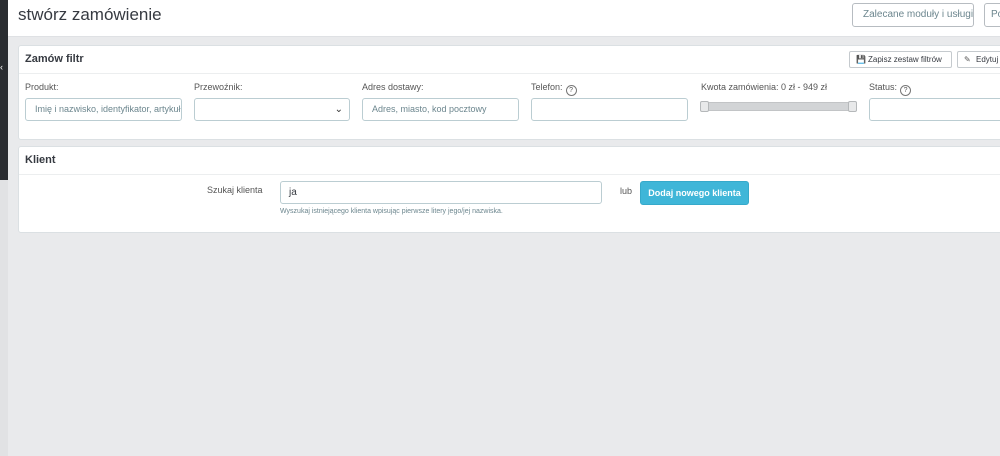  What do you see at coordinates (103, 109) in the screenshot?
I see `product-input: Imię i nazwisko, identyfikator, artykuł` at bounding box center [103, 109].